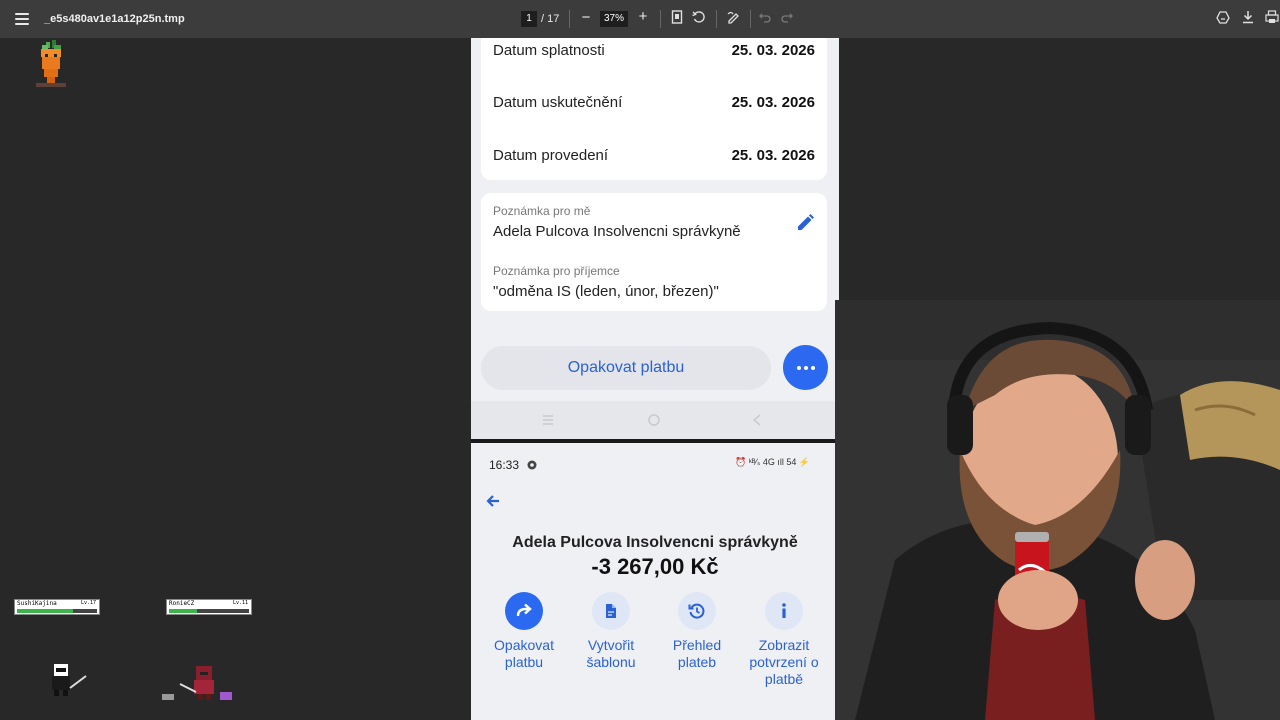 This screenshot has width=1280, height=720. Describe the element at coordinates (611, 611) in the screenshot. I see `template-icon` at that location.